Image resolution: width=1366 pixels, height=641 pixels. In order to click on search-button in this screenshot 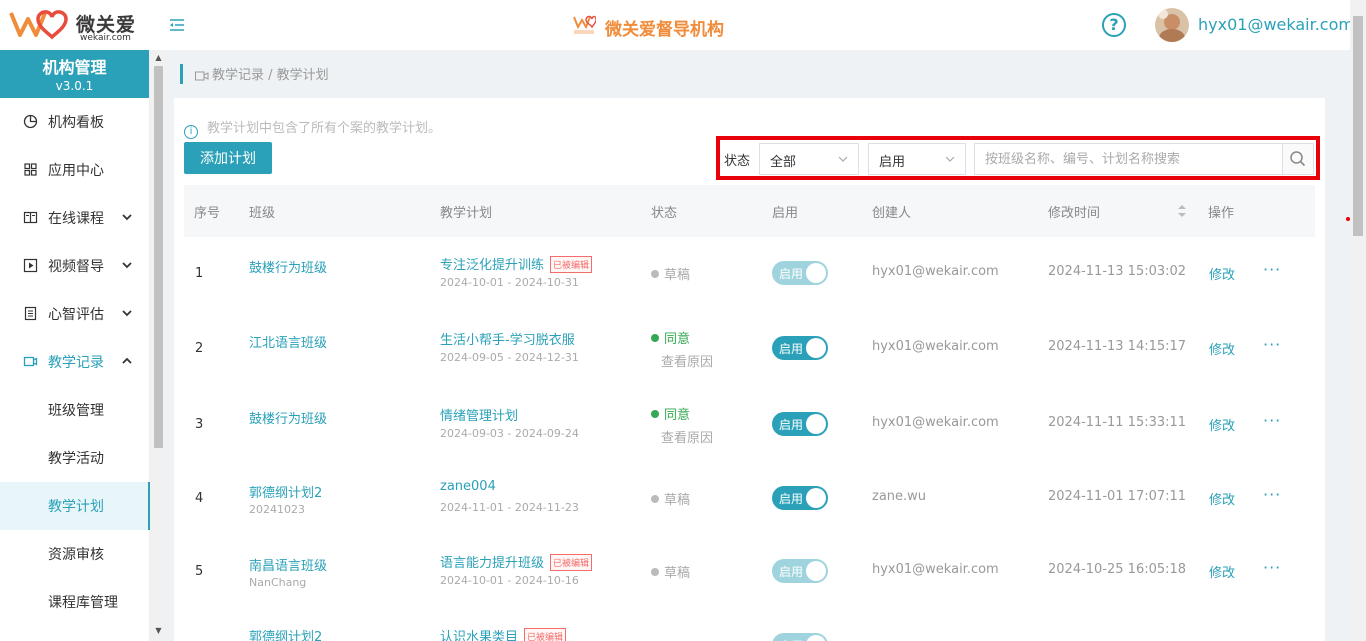, I will do `click(1298, 159)`.